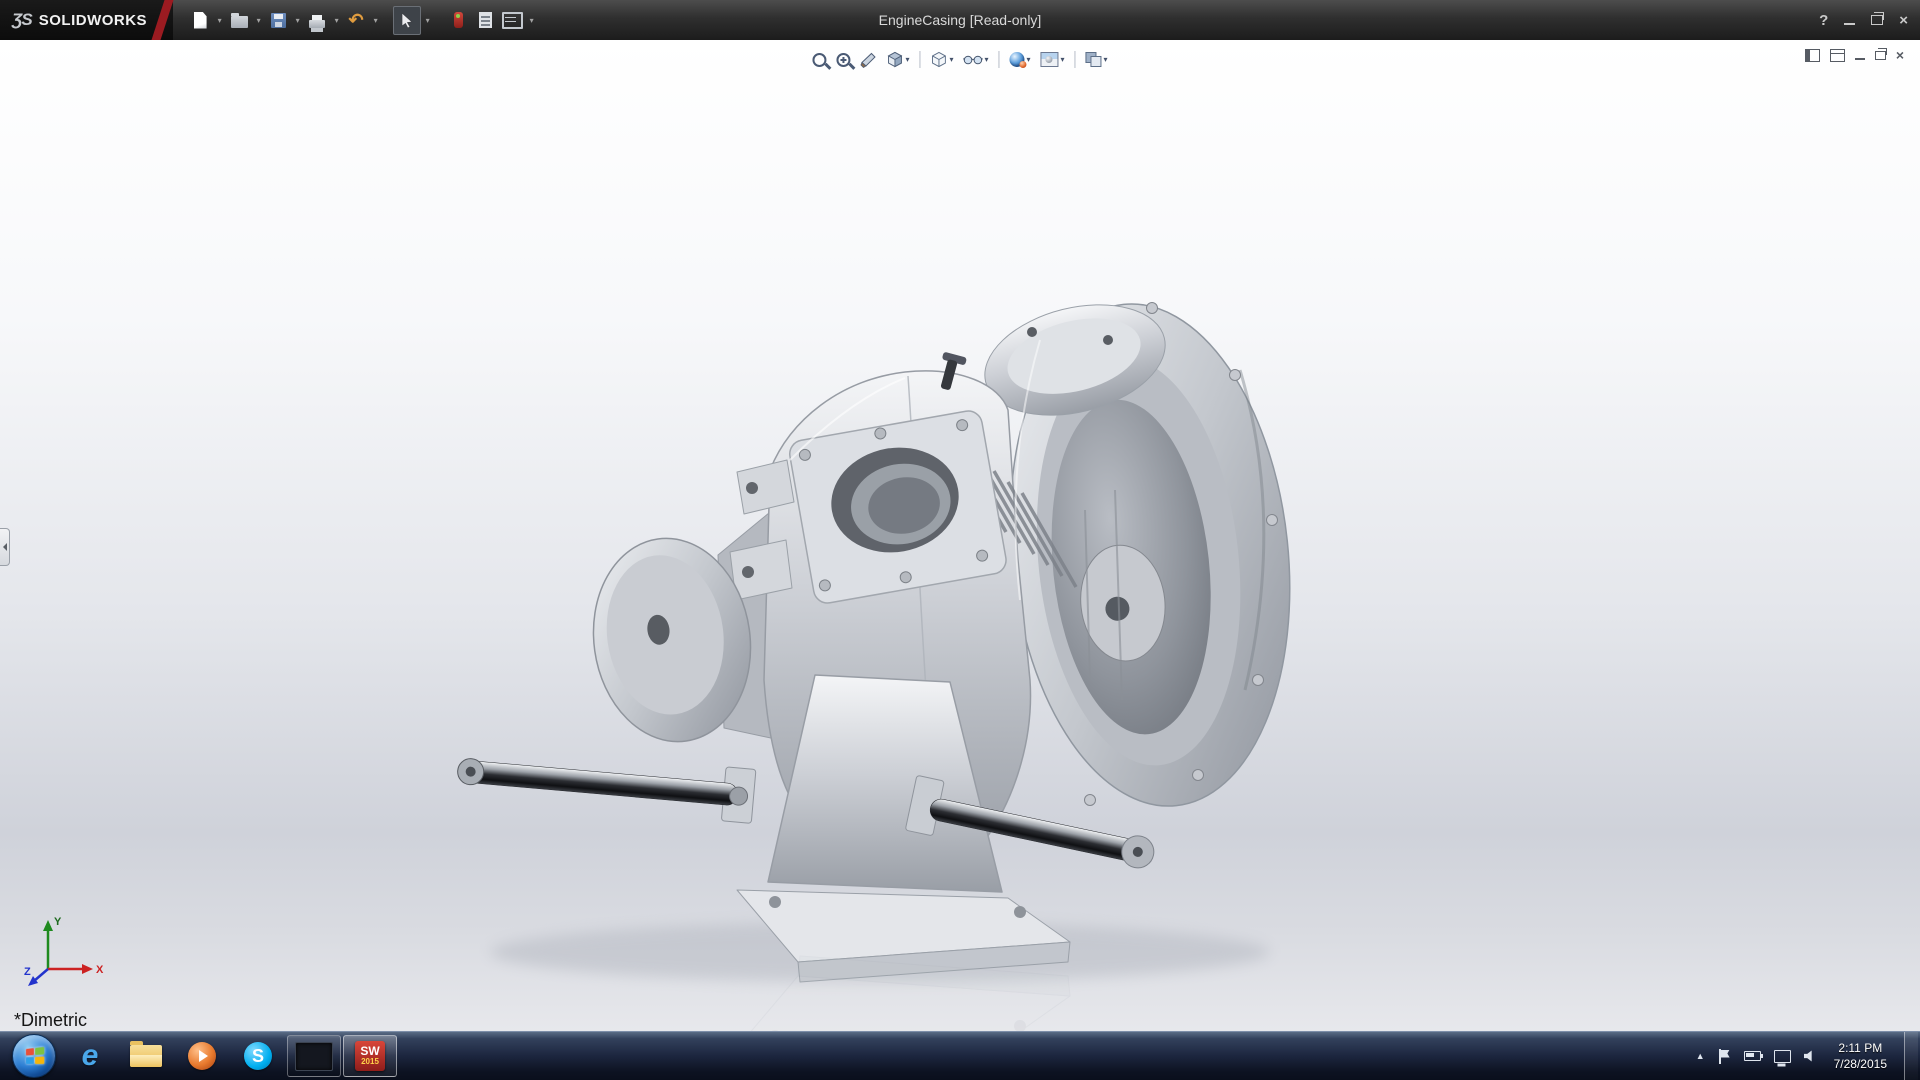  I want to click on rebuild-icon, so click(458, 20).